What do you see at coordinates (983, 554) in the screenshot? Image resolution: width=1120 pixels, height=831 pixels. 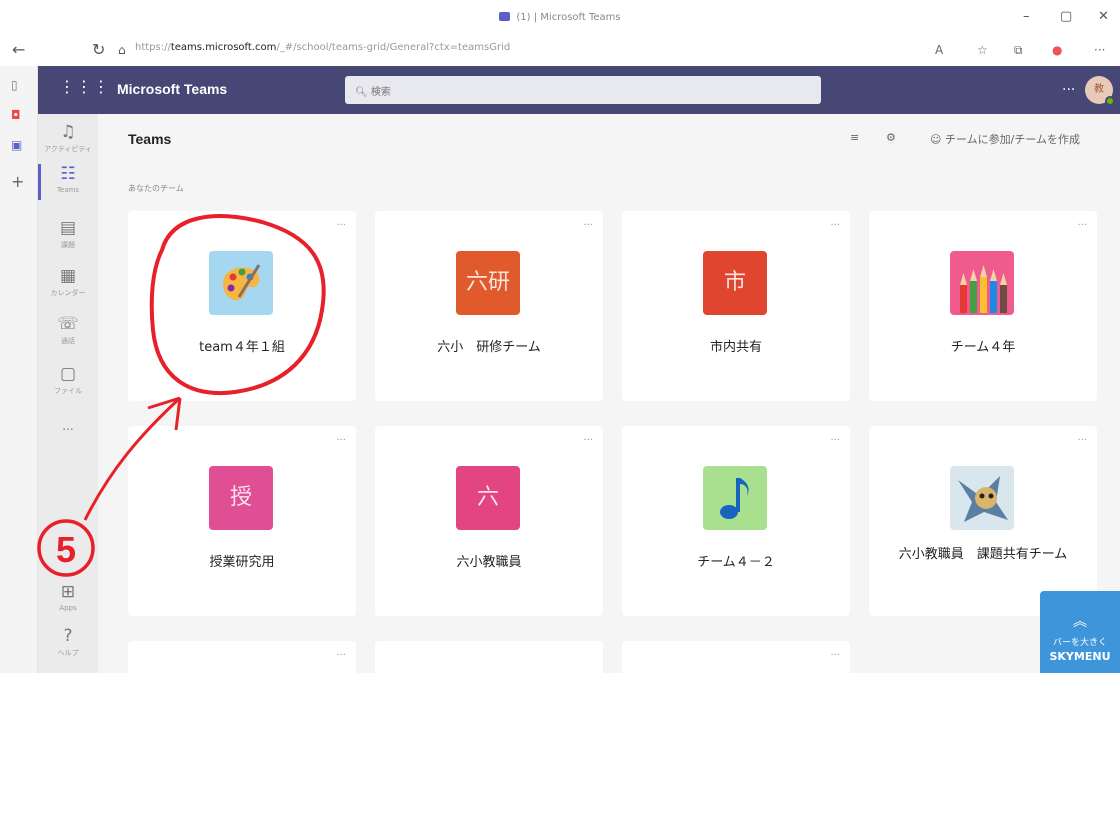 I see `team-name: 六小教職員 課題共有チーム` at bounding box center [983, 554].